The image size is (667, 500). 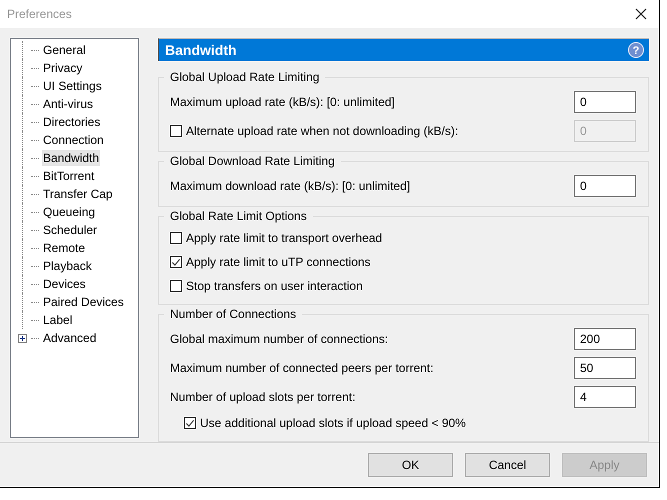 What do you see at coordinates (323, 131) in the screenshot?
I see `checkbox-label: Alternate upload rate when not downloading (kB/s):` at bounding box center [323, 131].